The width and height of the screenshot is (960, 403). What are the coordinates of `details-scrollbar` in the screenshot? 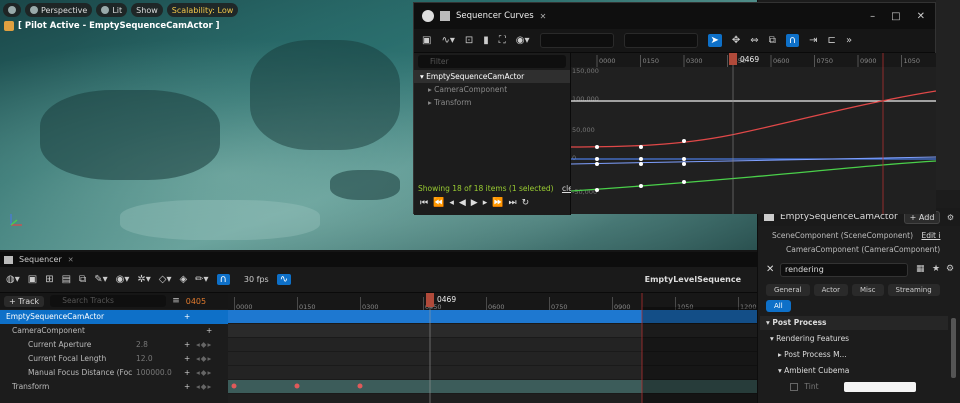 It's located at (953, 348).